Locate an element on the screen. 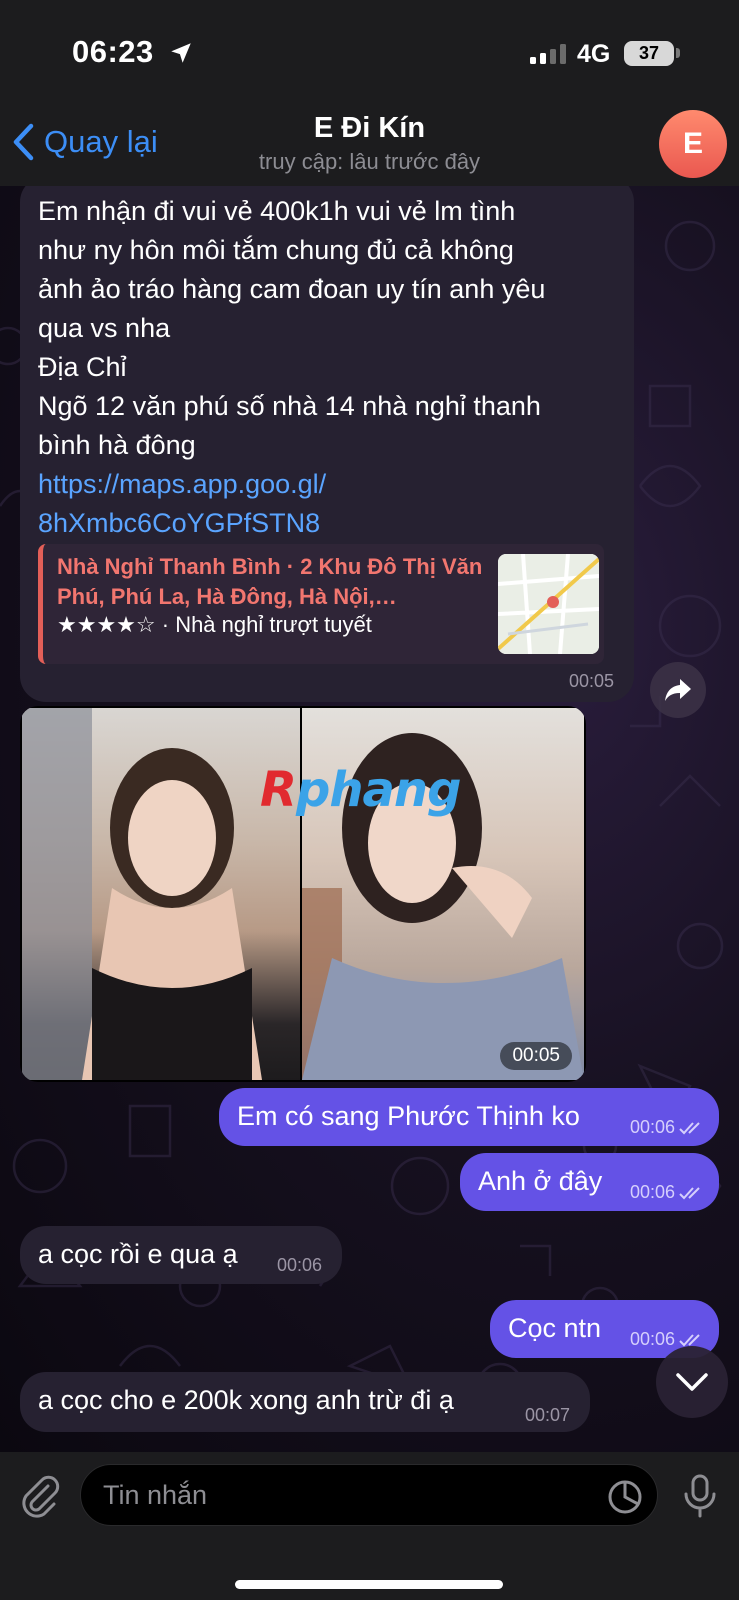 Image resolution: width=739 pixels, height=1600 pixels. photo-1-art is located at coordinates (142, 894).